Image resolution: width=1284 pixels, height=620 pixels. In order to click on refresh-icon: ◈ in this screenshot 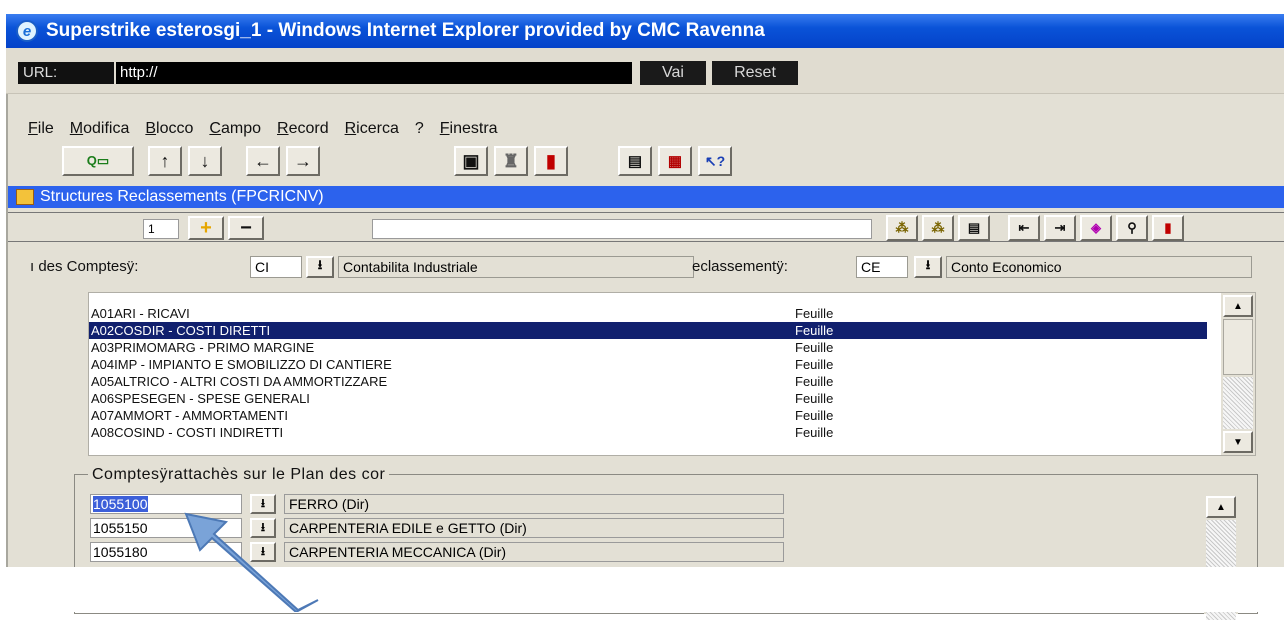, I will do `click(1096, 228)`.